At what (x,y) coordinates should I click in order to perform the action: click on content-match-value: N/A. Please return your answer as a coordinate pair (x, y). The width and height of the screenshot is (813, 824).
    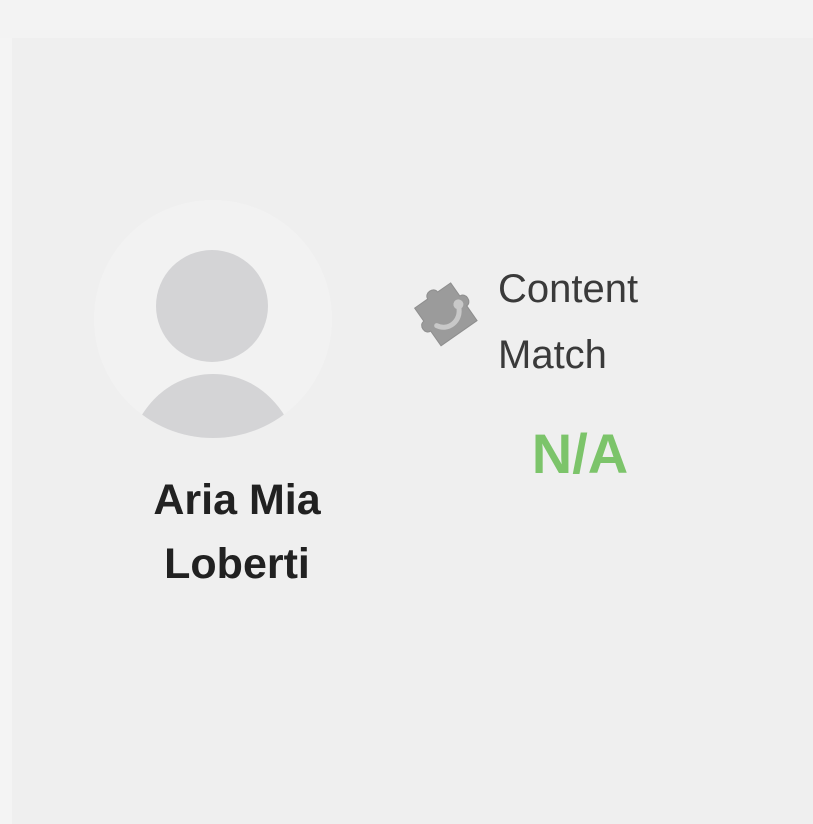
    Looking at the image, I should click on (580, 453).